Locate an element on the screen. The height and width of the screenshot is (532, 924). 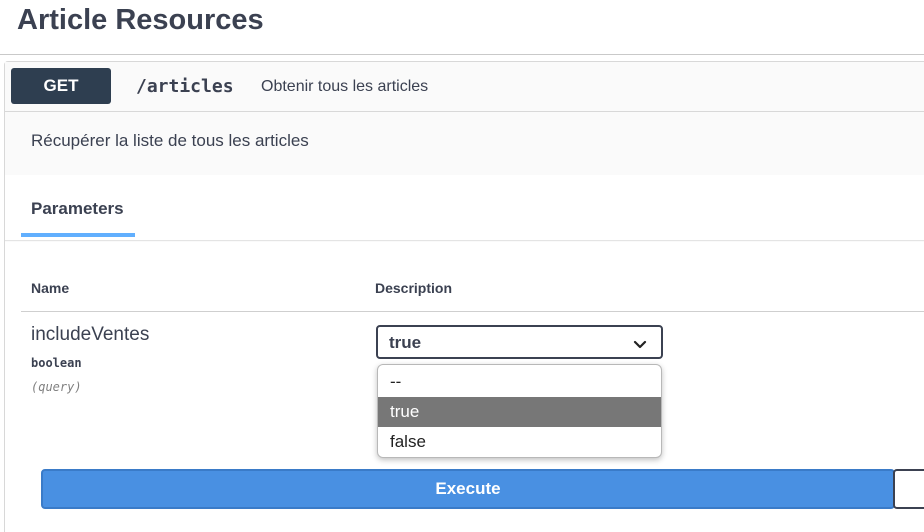
tab-active-indicator is located at coordinates (78, 235).